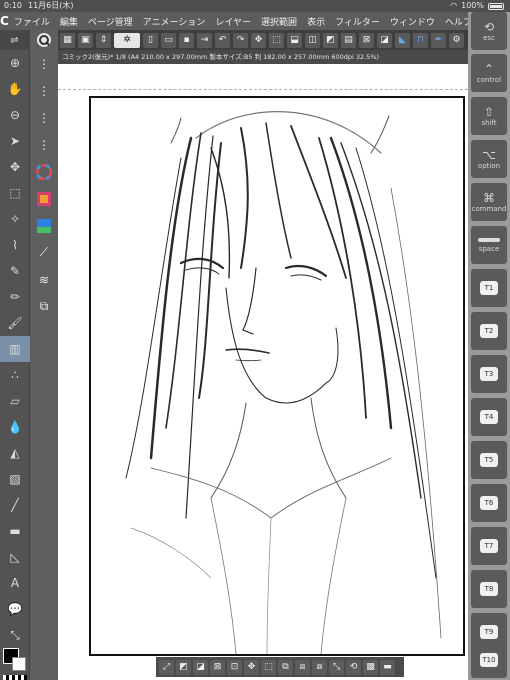 Image resolution: width=510 pixels, height=680 pixels. Describe the element at coordinates (204, 40) in the screenshot. I see `export-icon: ⇥` at that location.